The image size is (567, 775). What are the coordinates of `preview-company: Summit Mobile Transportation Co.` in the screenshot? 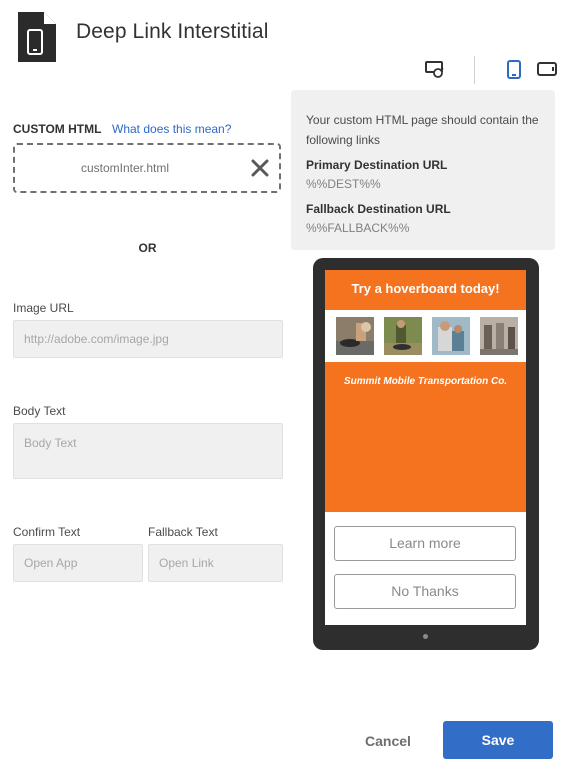 It's located at (425, 381).